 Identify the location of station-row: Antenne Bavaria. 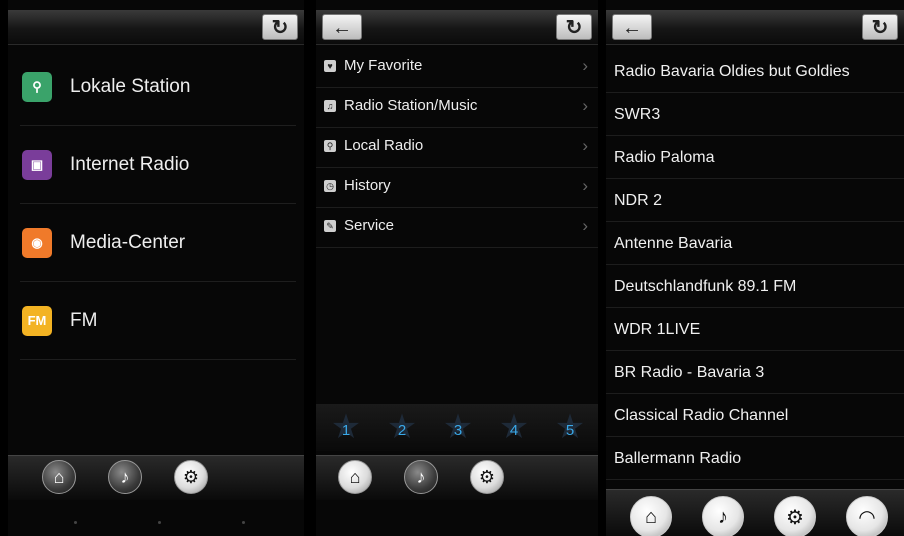
(755, 243).